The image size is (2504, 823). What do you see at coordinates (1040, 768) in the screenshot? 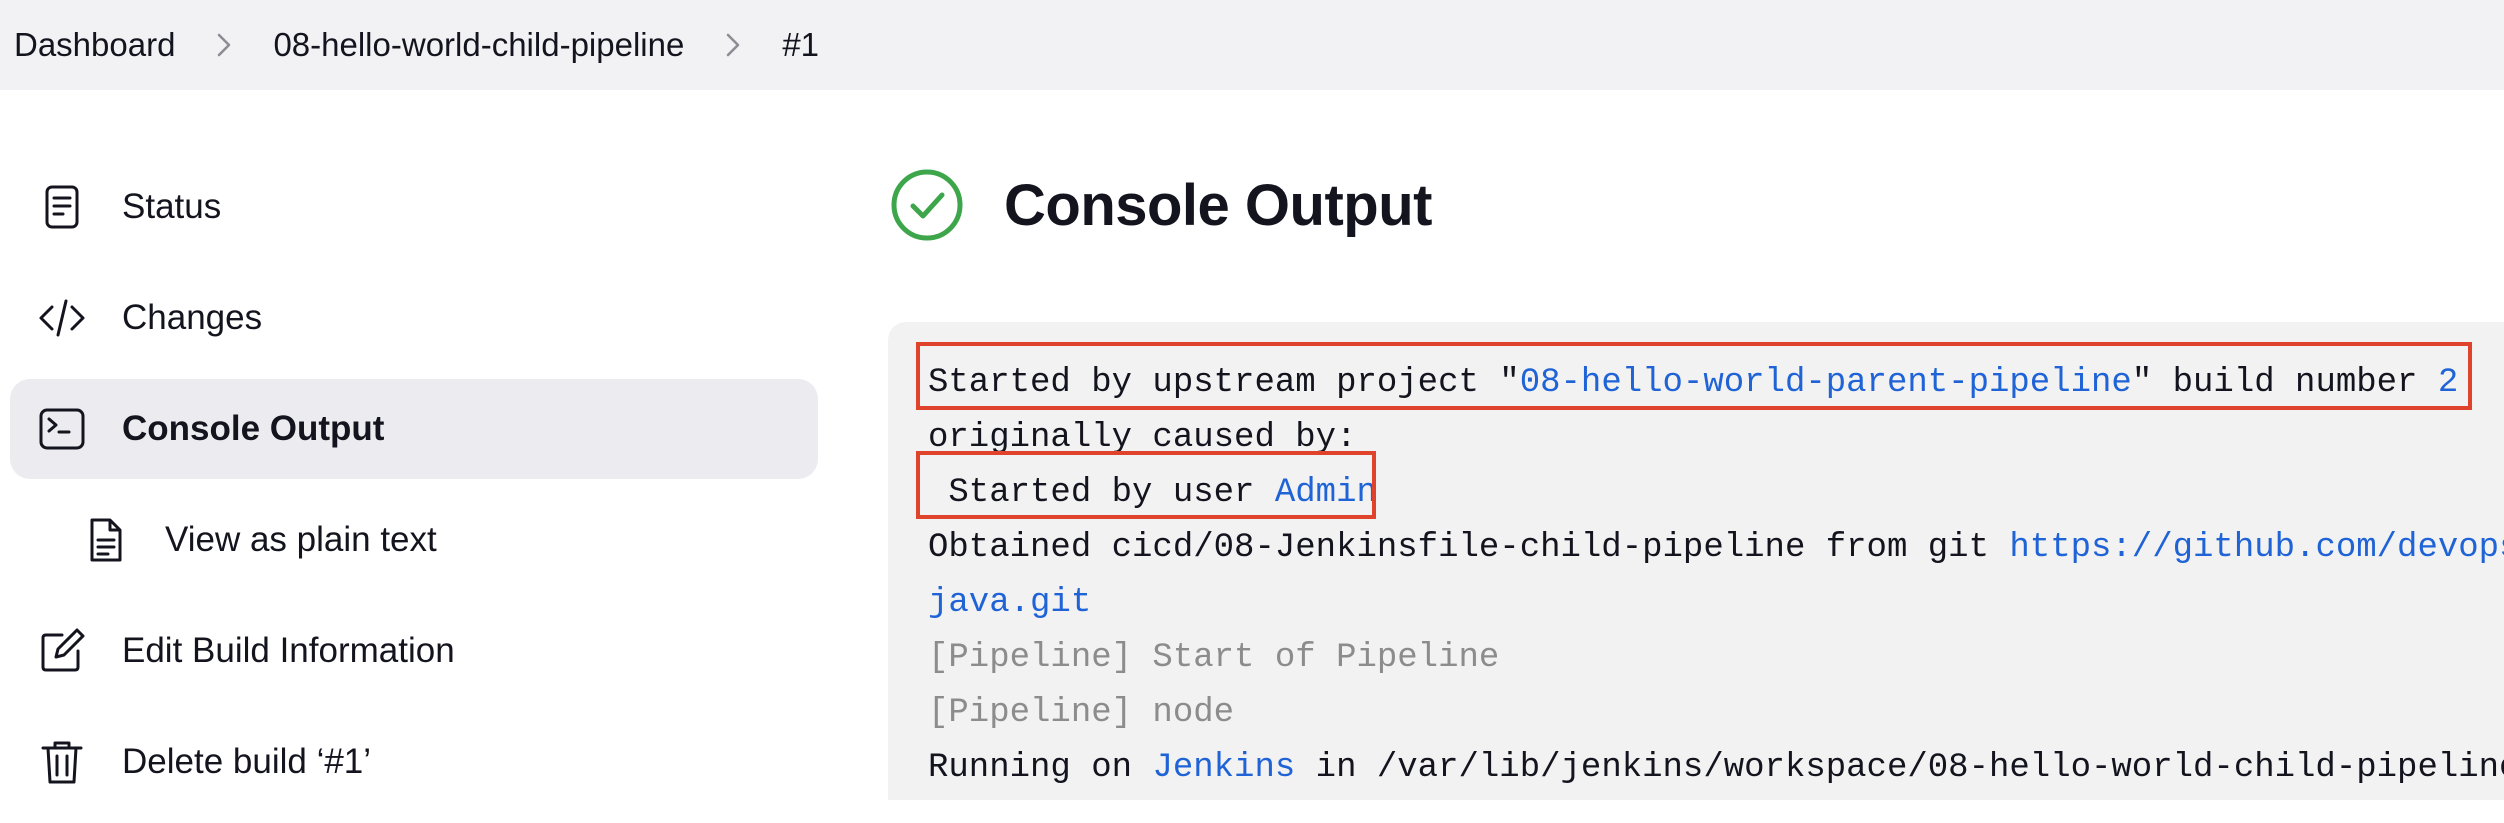
I see `console-text: Running on` at bounding box center [1040, 768].